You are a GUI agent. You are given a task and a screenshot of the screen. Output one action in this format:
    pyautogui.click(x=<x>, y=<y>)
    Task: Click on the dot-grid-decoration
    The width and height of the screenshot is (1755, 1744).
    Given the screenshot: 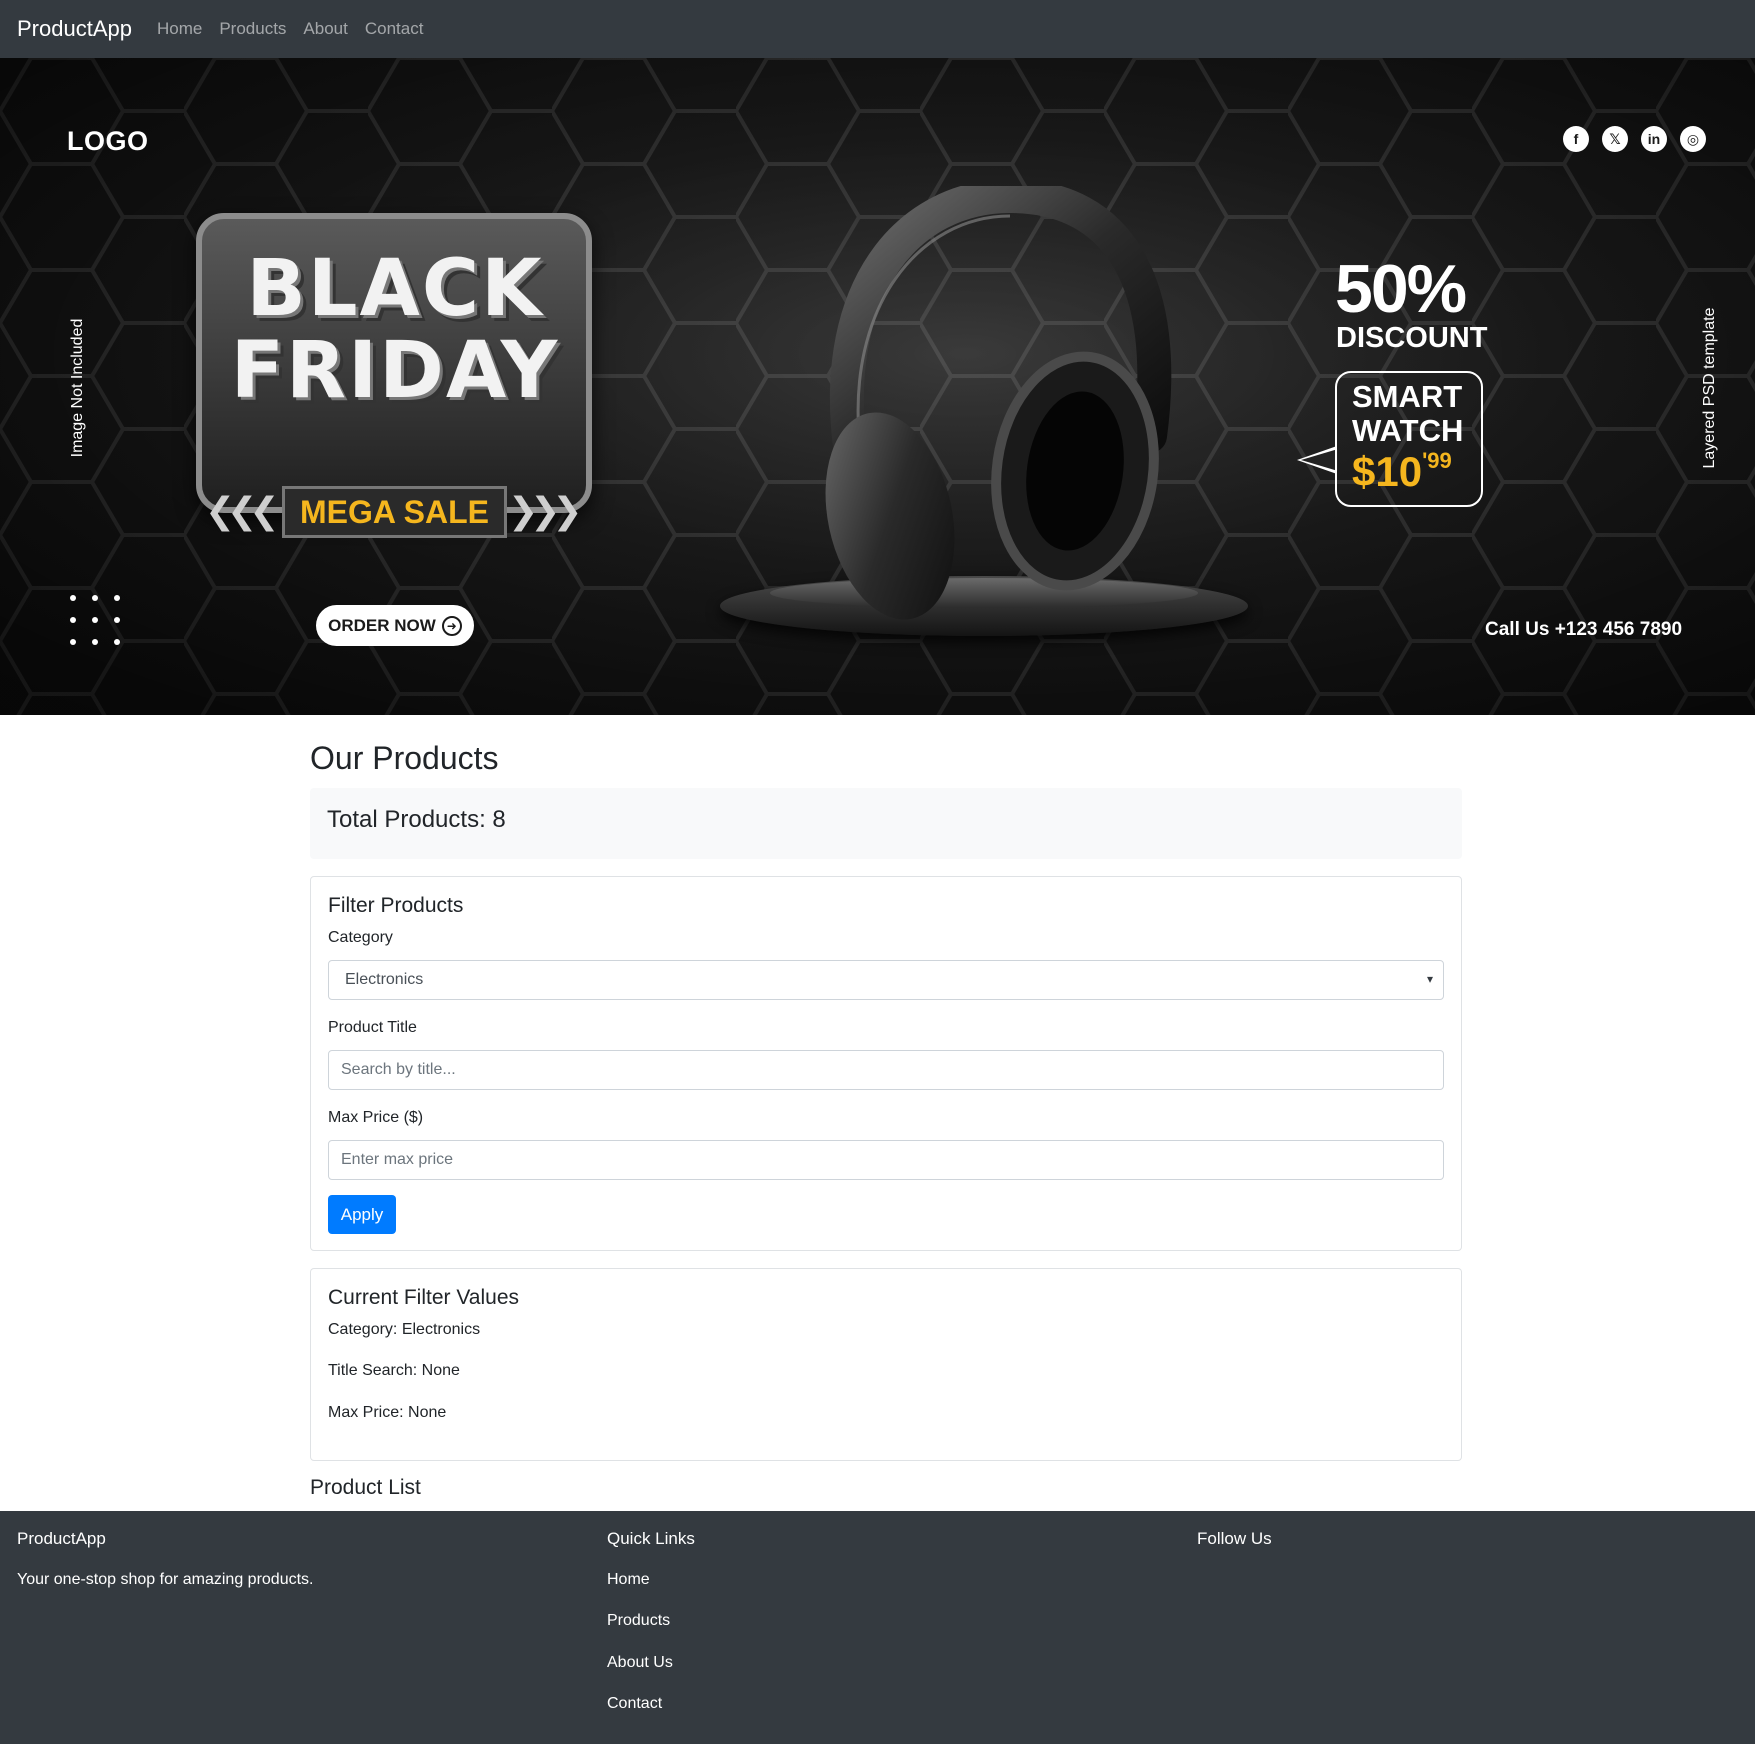 What is the action you would take?
    pyautogui.click(x=96, y=621)
    